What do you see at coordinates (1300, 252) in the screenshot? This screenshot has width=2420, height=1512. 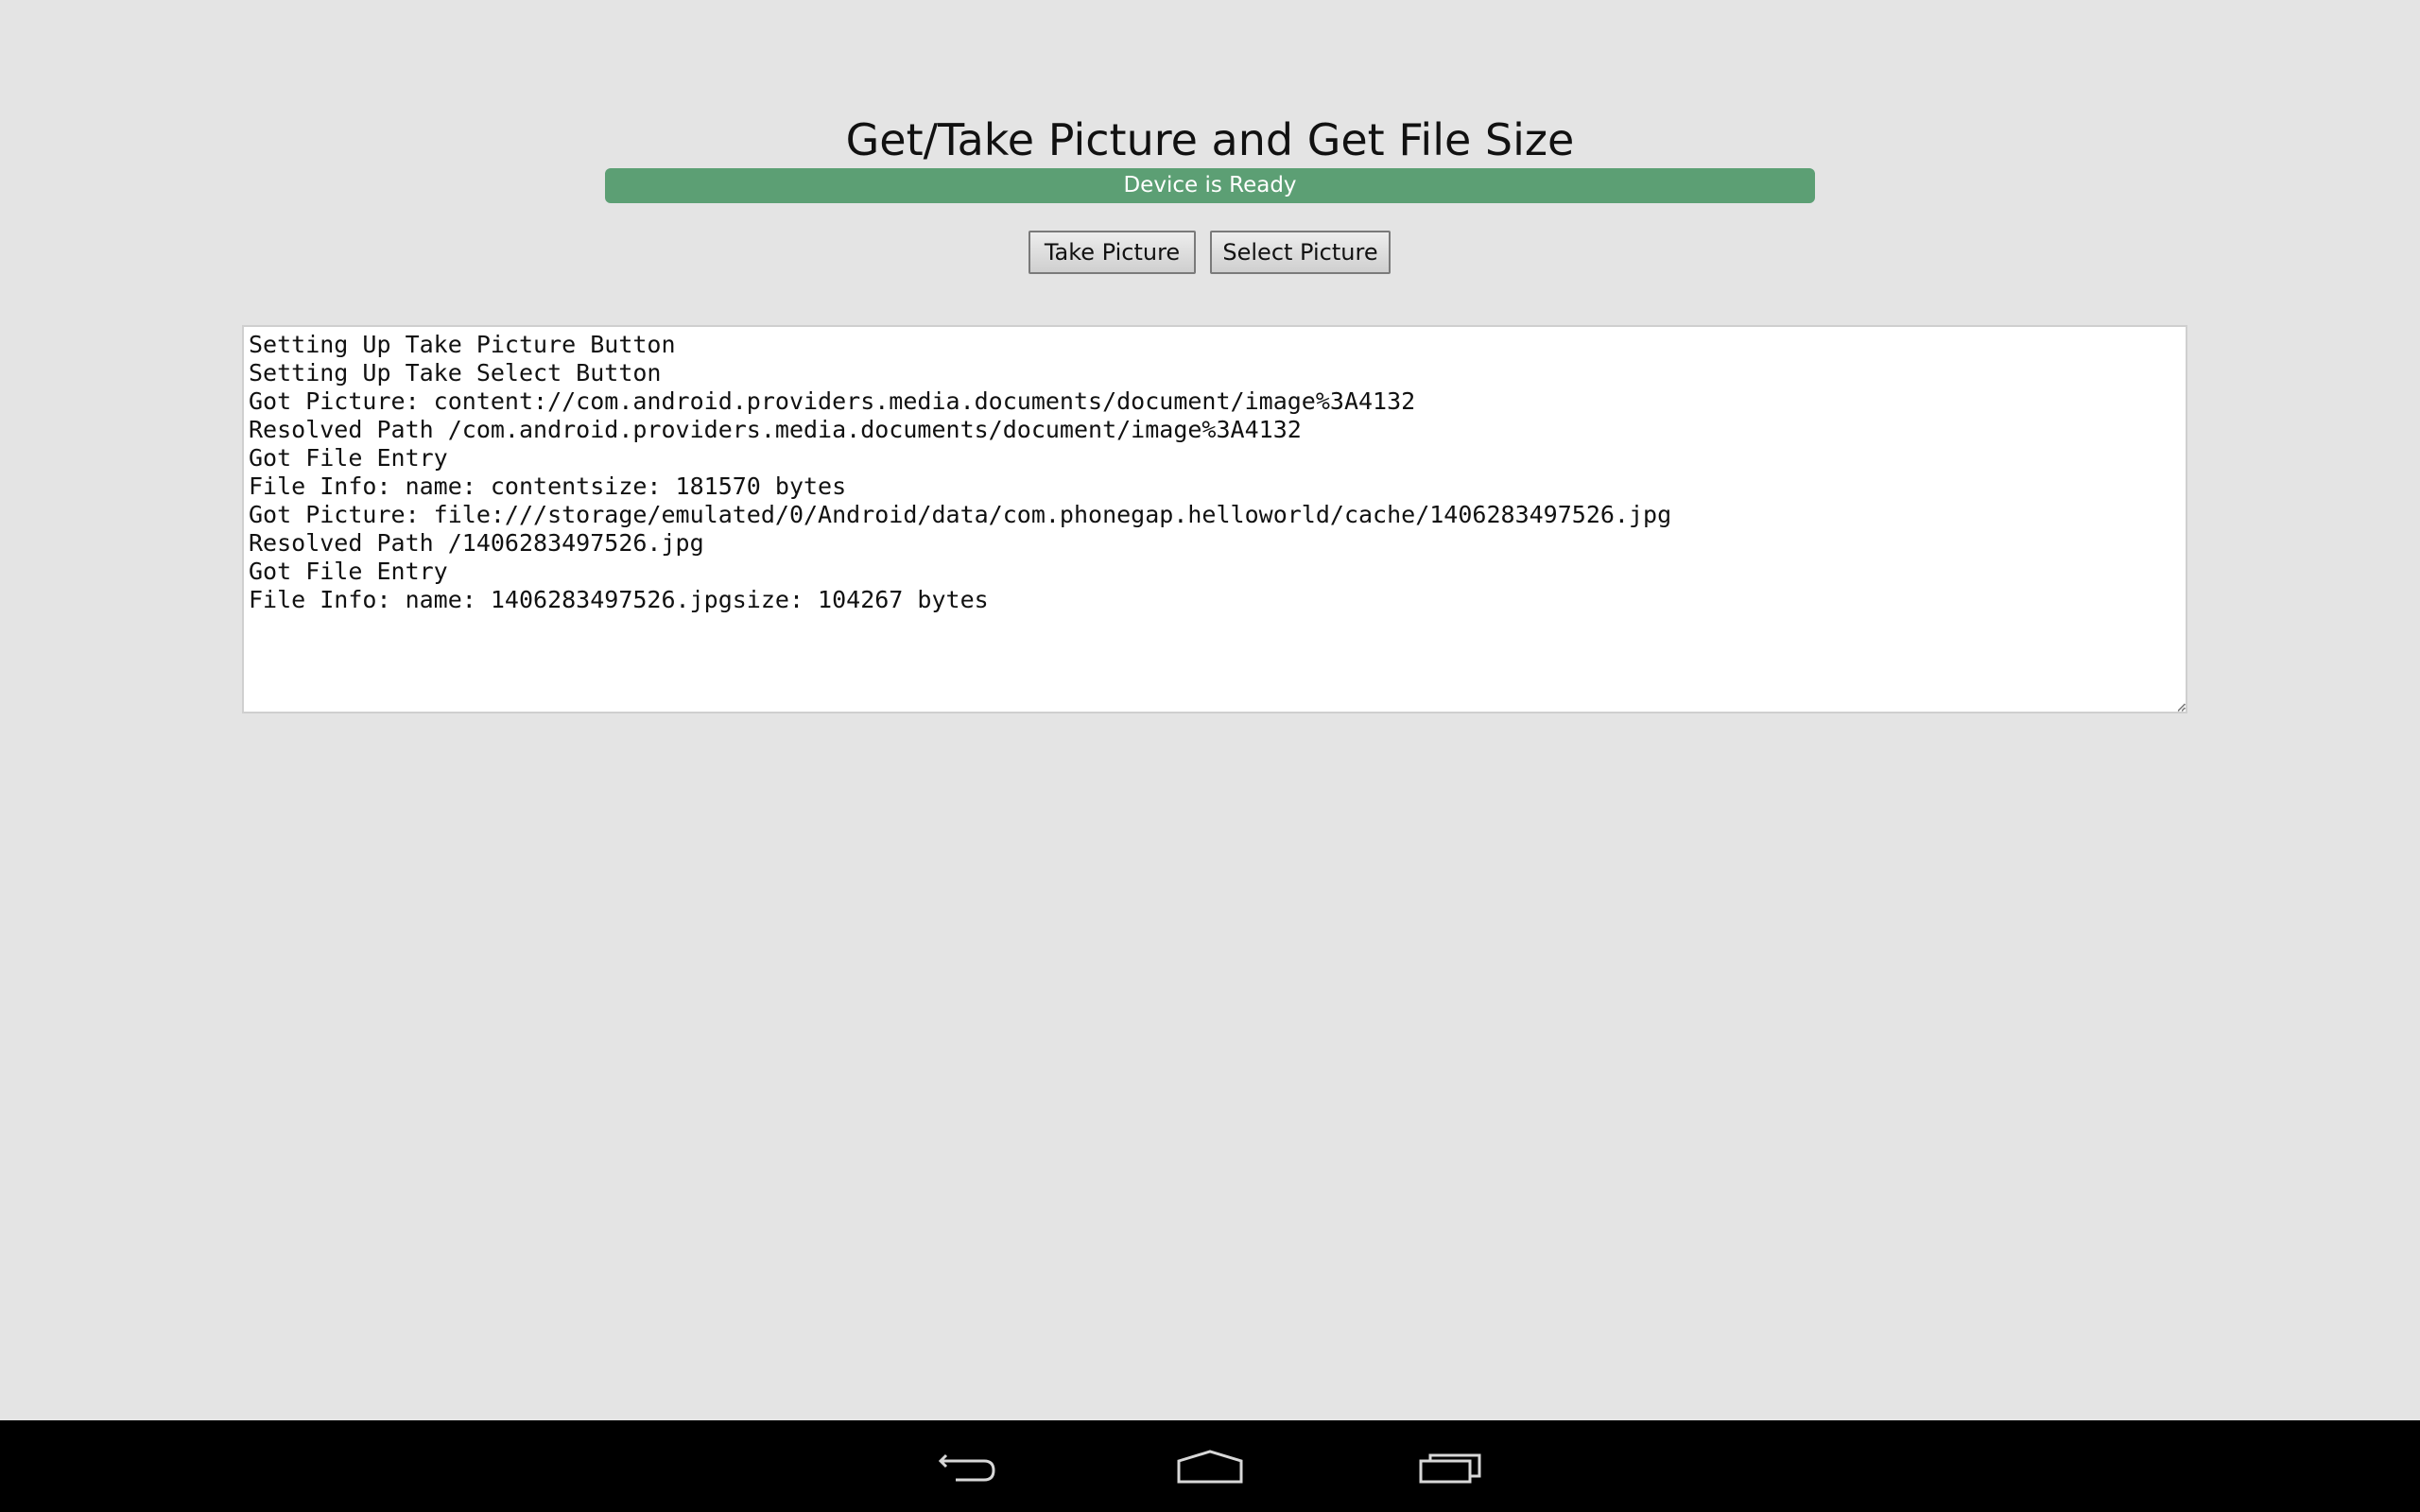 I see `select-picture-button: Select Picture` at bounding box center [1300, 252].